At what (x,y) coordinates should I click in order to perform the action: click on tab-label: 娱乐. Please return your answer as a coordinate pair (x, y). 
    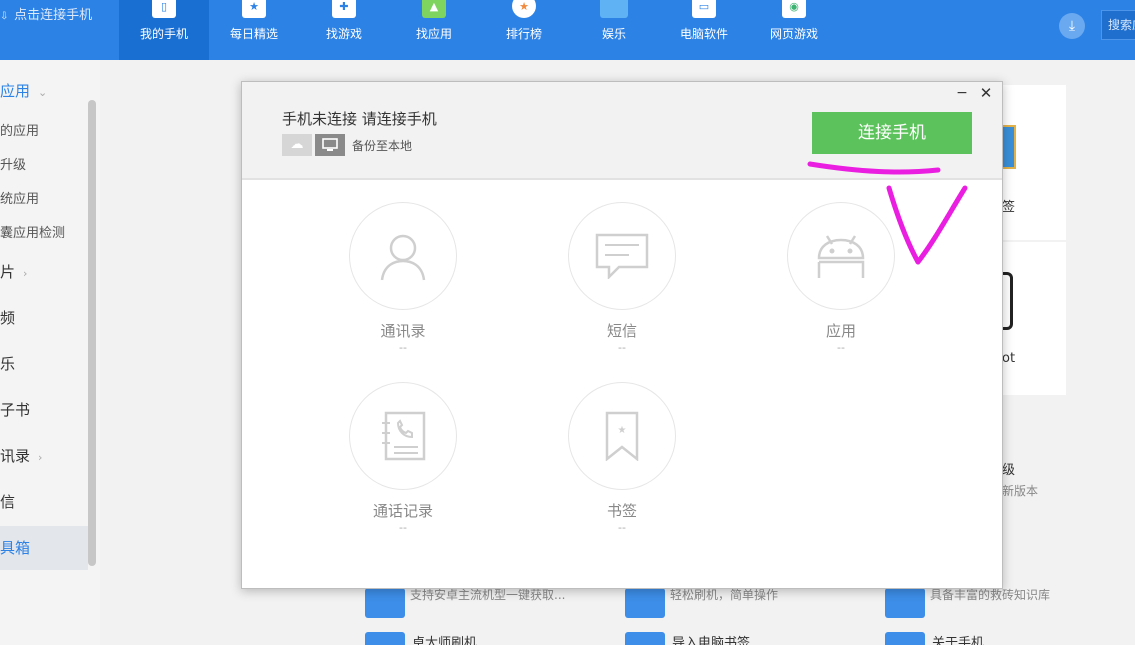
    Looking at the image, I should click on (613, 34).